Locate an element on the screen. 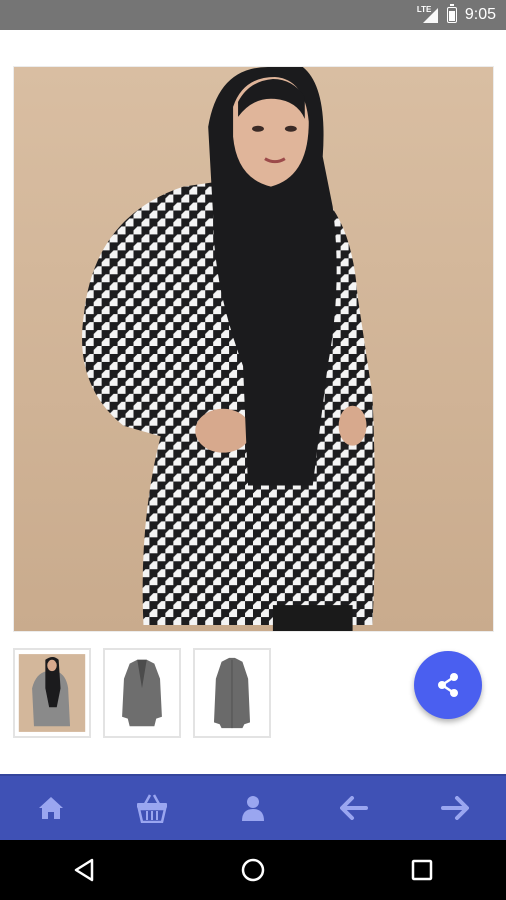 Image resolution: width=506 pixels, height=900 pixels. battery-icon is located at coordinates (451, 13).